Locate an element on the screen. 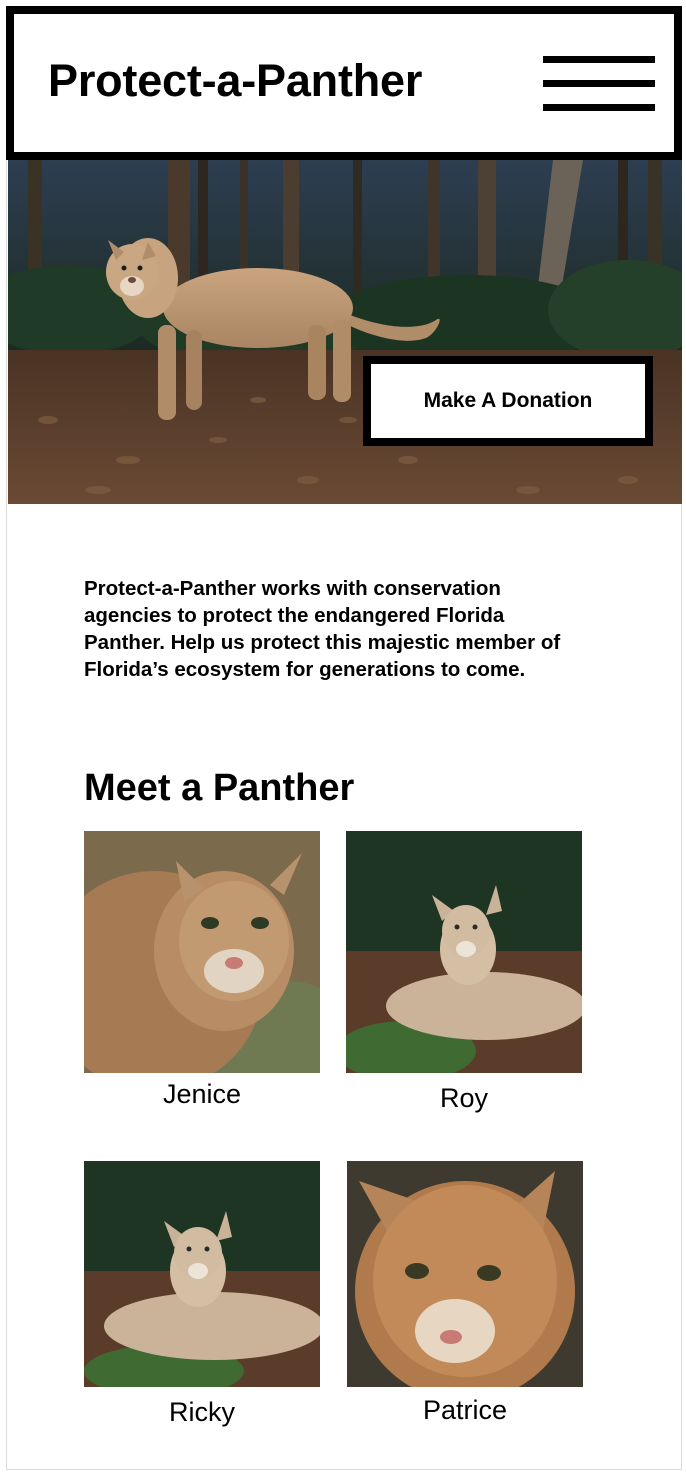  panther-card-patrice: Patrice is located at coordinates (465, 1292).